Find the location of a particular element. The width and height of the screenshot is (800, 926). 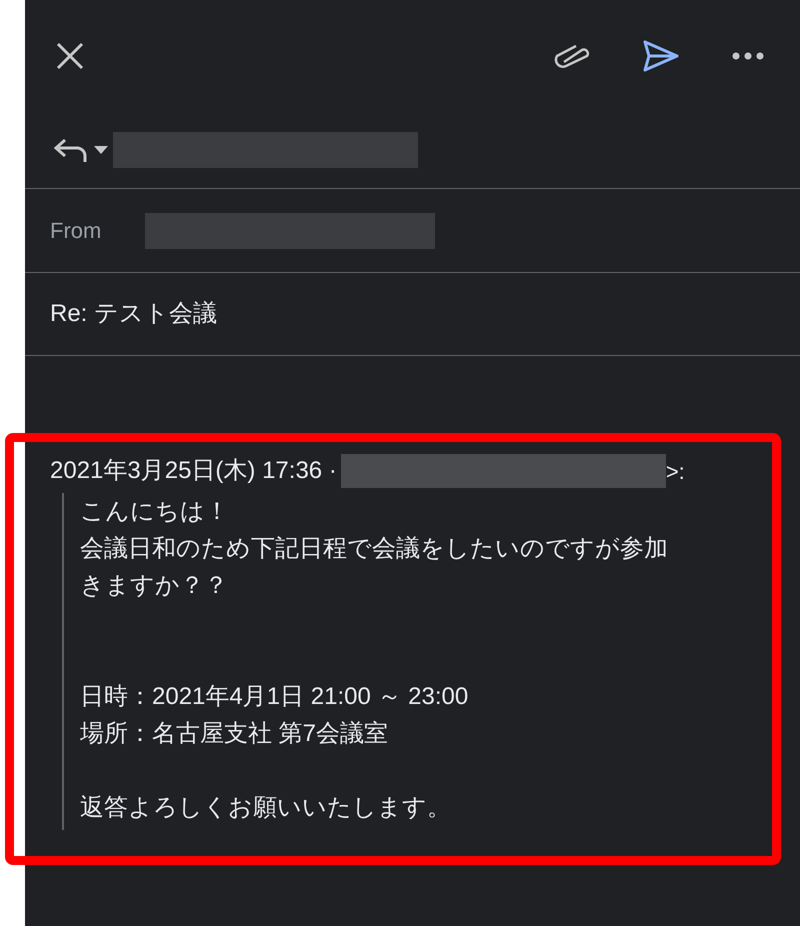

caret-icon is located at coordinates (101, 150).